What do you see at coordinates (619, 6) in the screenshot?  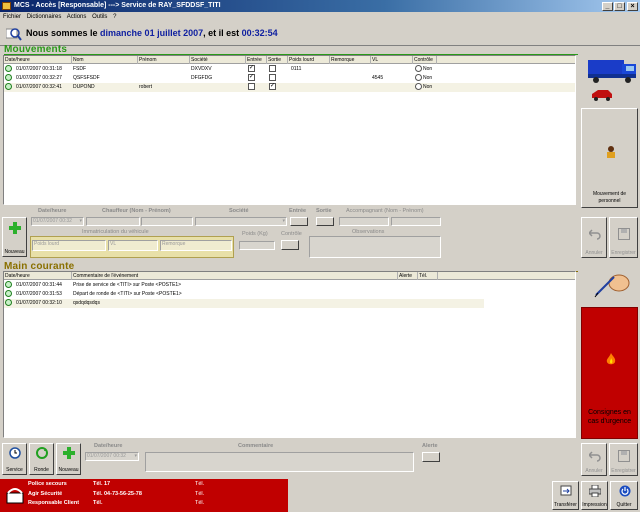 I see `maximize-button: □` at bounding box center [619, 6].